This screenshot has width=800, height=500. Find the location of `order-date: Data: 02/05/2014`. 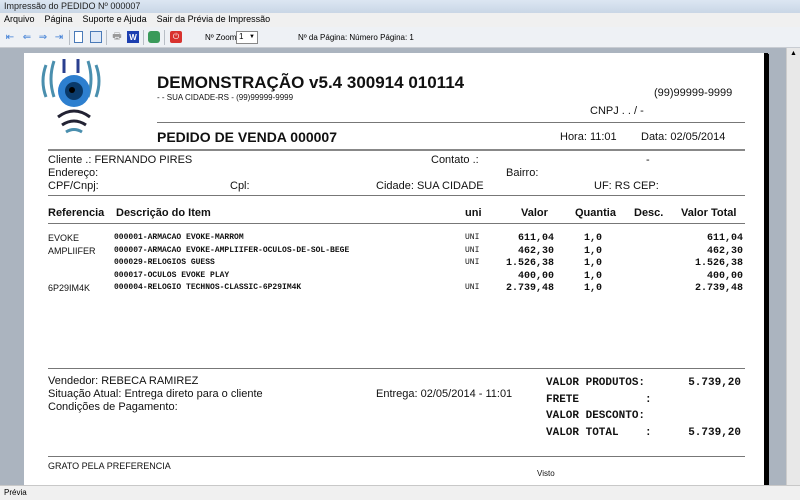

order-date: Data: 02/05/2014 is located at coordinates (683, 137).